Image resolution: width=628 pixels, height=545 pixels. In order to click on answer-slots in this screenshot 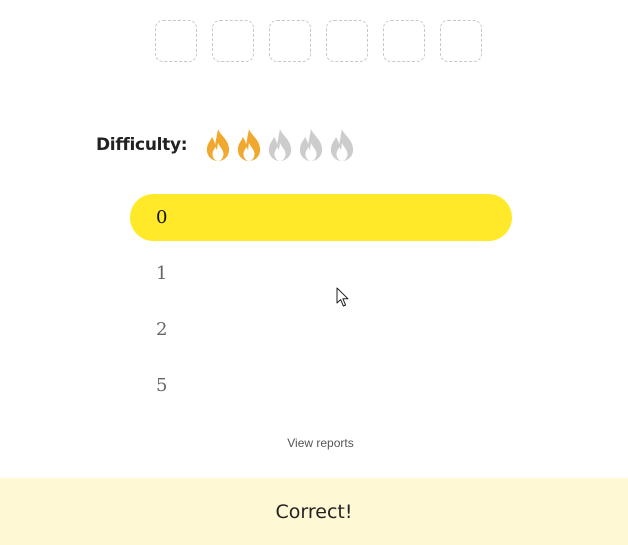, I will do `click(318, 41)`.